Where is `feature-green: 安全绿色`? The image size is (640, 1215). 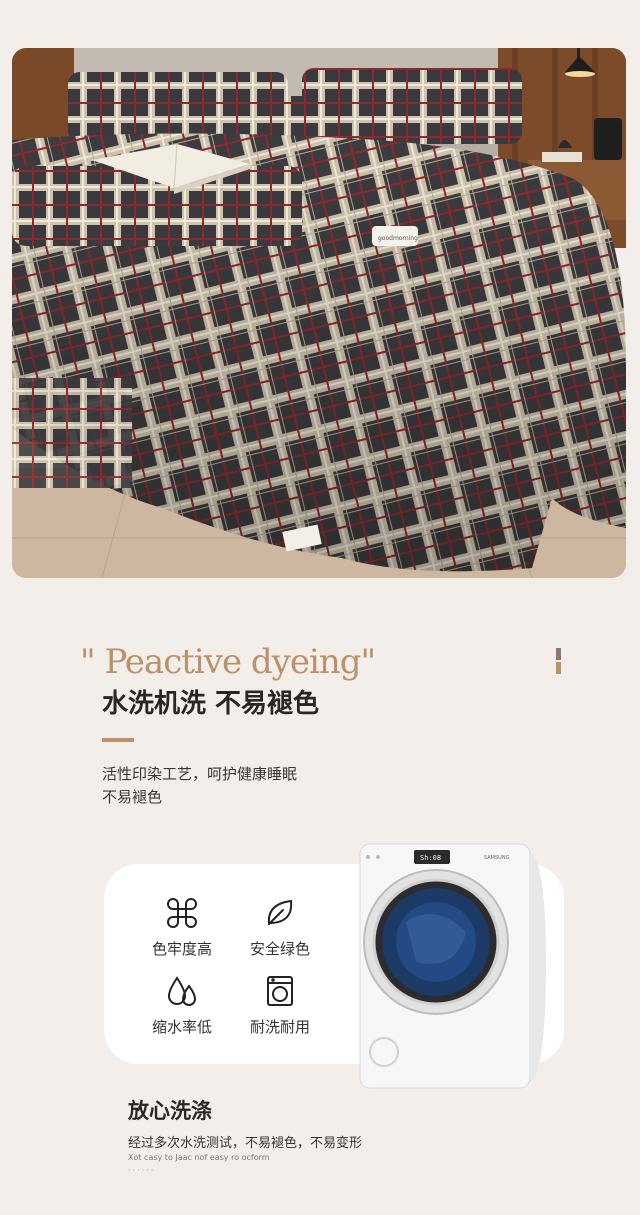
feature-green: 安全绿色 is located at coordinates (280, 927).